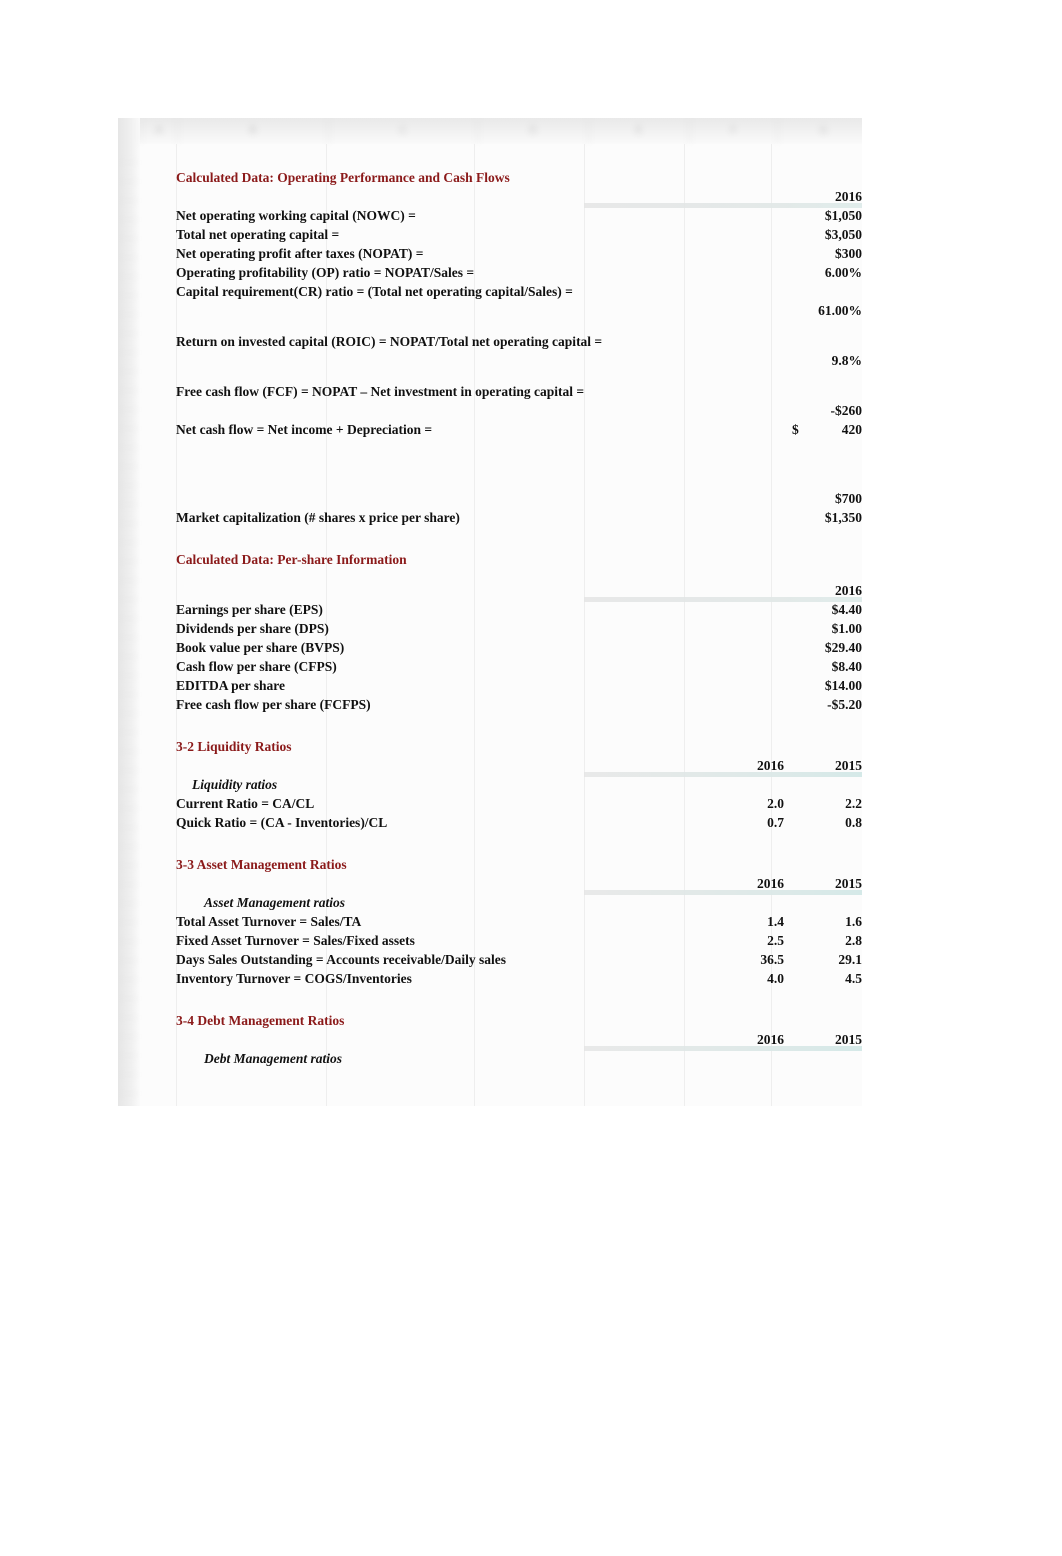 This screenshot has width=1062, height=1556. Describe the element at coordinates (403, 131) in the screenshot. I see `column-header-c: C` at that location.